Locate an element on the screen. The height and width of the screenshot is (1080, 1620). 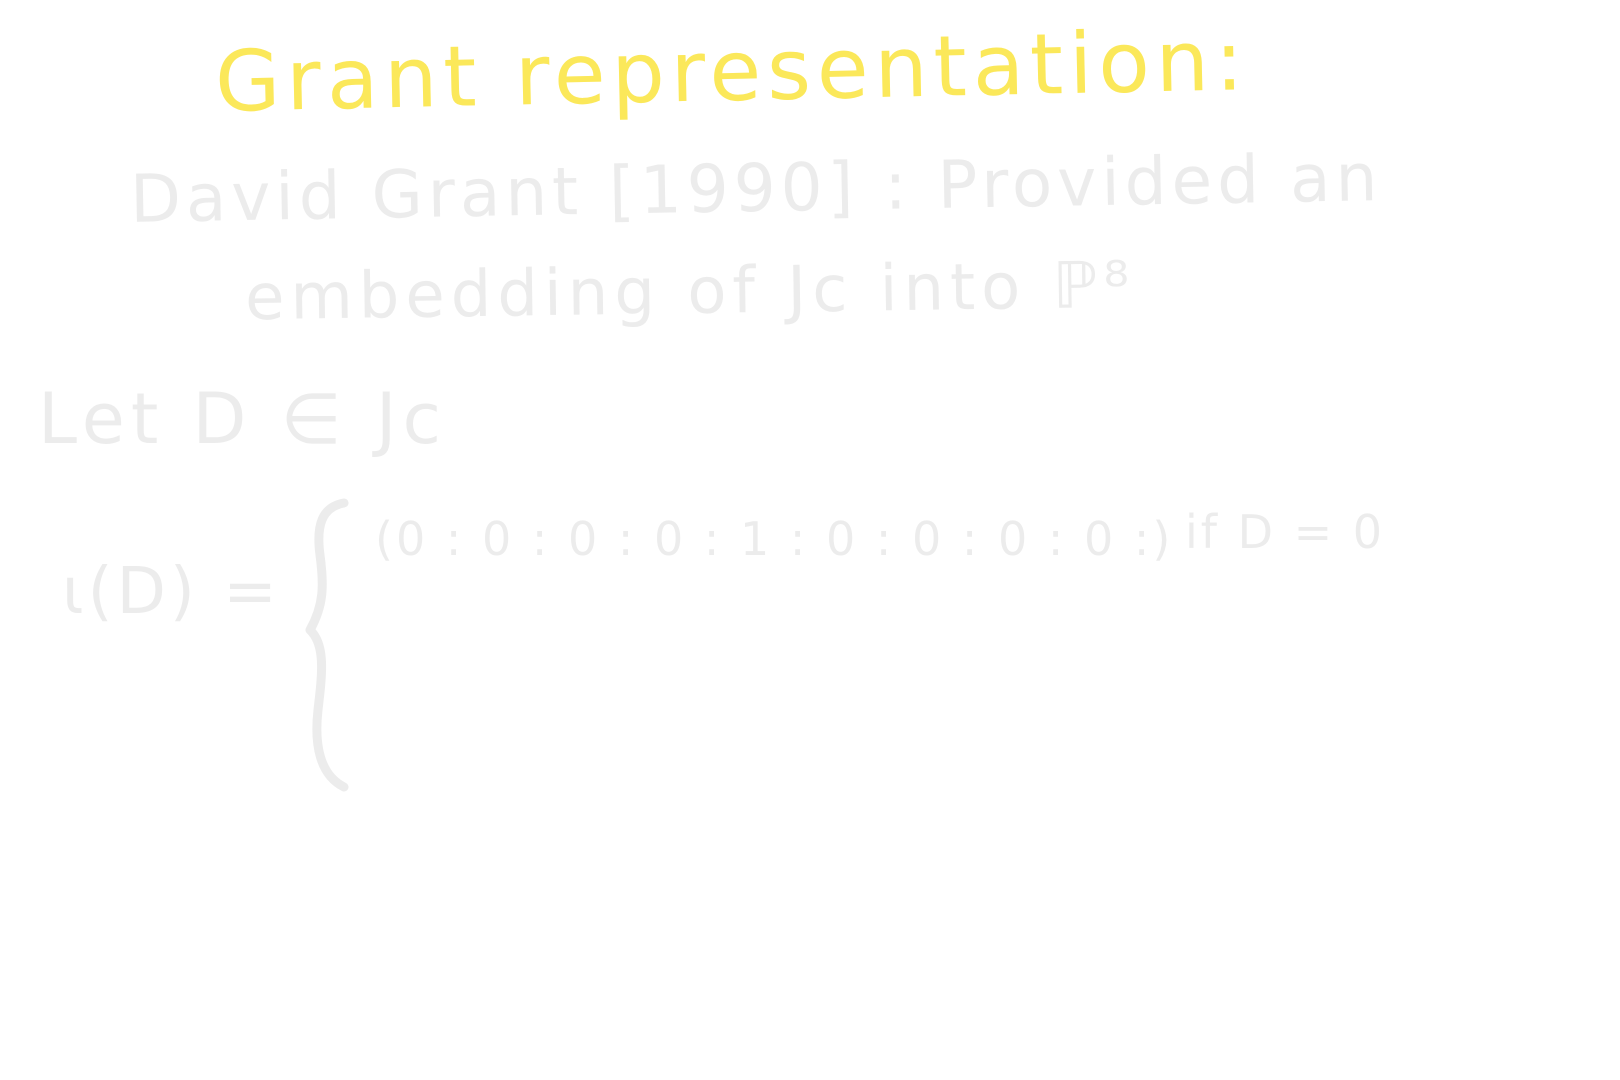
slide-title: Grant representation: is located at coordinates (732, 71).